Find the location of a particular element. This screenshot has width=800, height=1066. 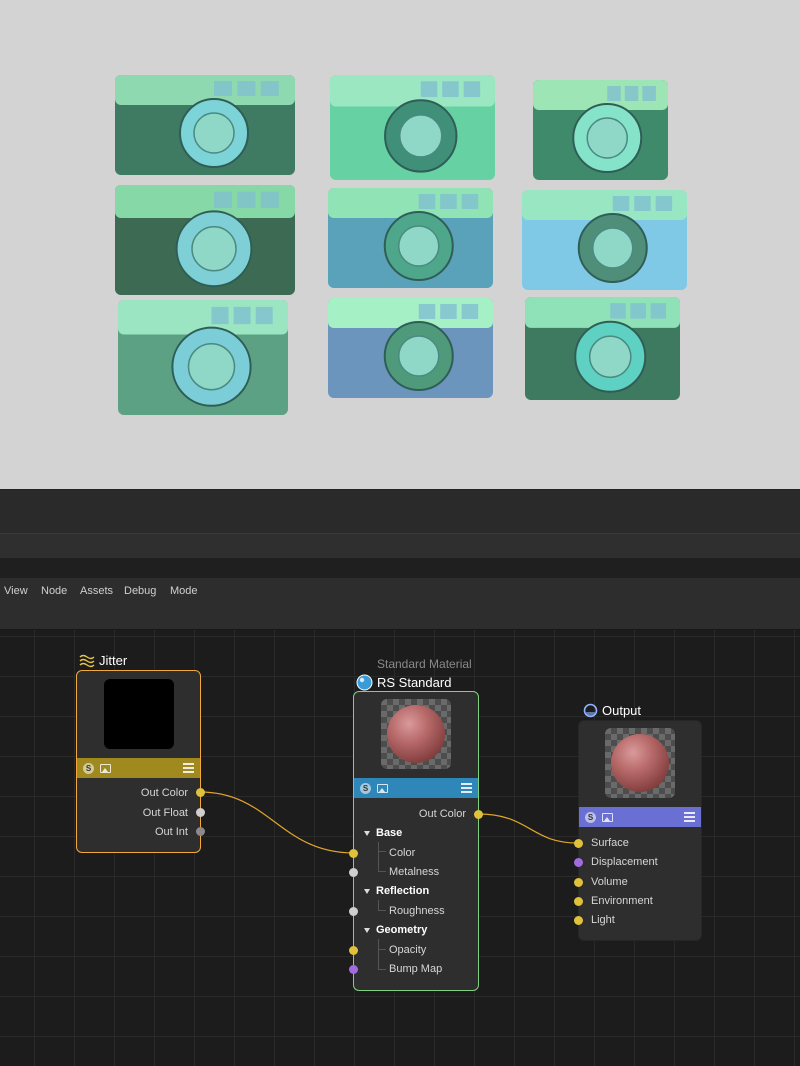

jitter-node-header: Jitter is located at coordinates (103, 660).